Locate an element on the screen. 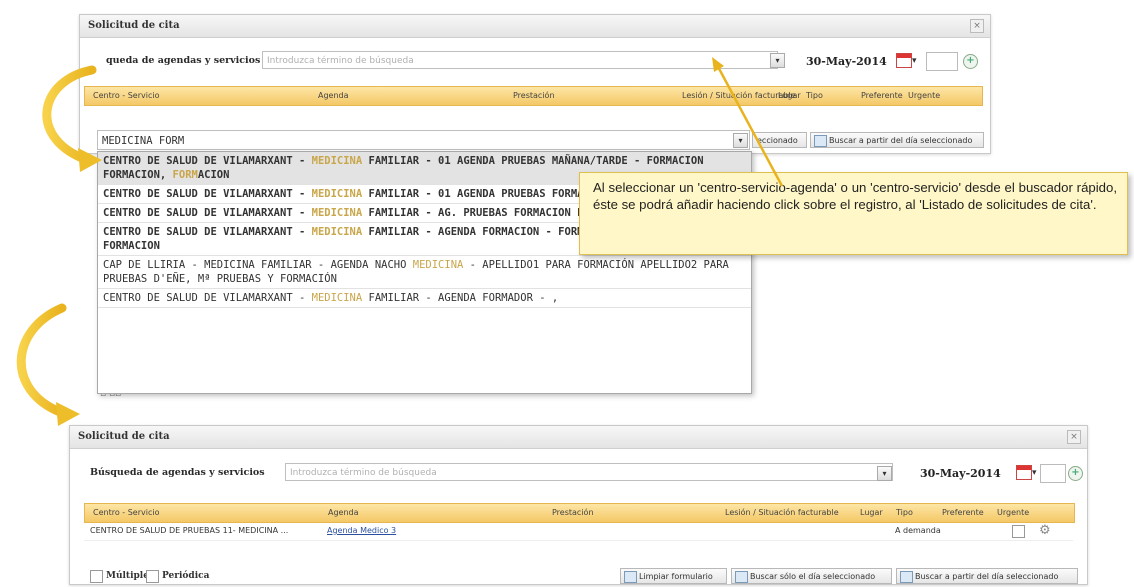 The image size is (1134, 587). clear-form-label: Limpiar formulario is located at coordinates (676, 576).